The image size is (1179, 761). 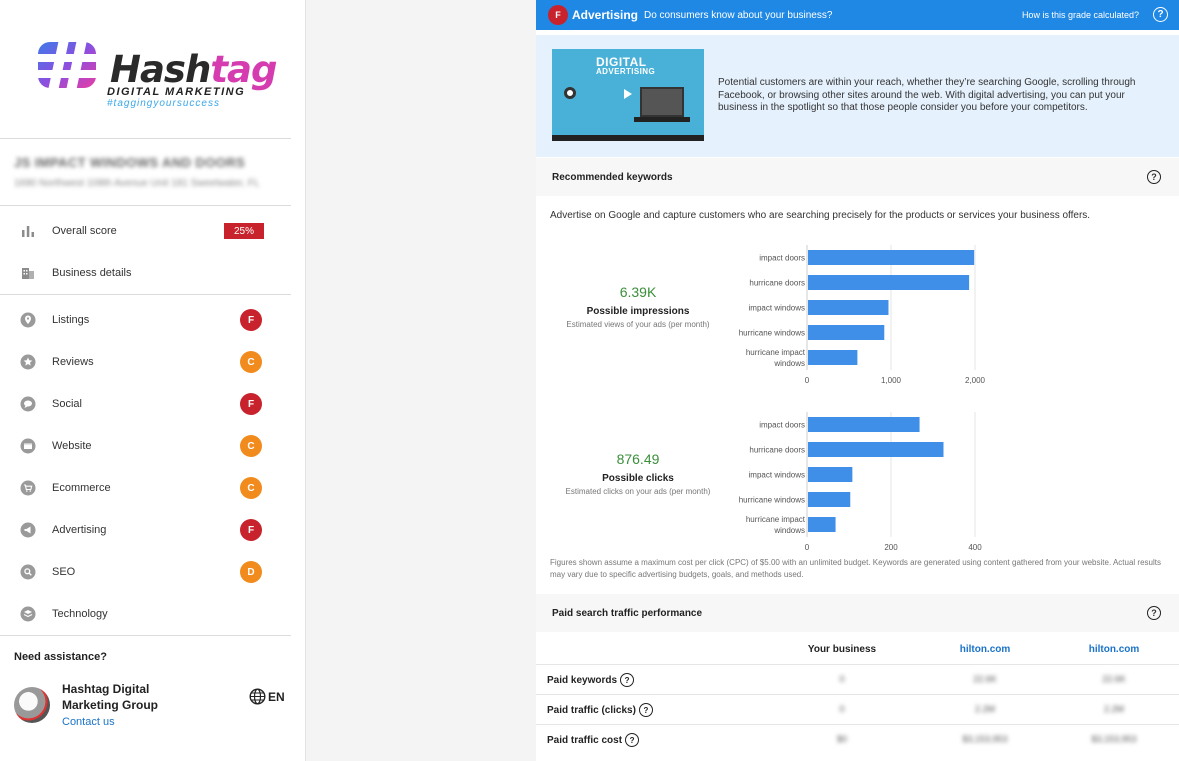 I want to click on logo-wordmark: Hashtag, so click(x=193, y=69).